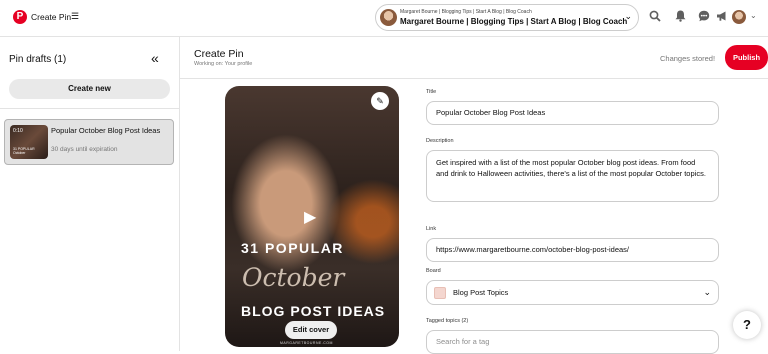 The width and height of the screenshot is (768, 354). What do you see at coordinates (440, 293) in the screenshot?
I see `board-thumbnail` at bounding box center [440, 293].